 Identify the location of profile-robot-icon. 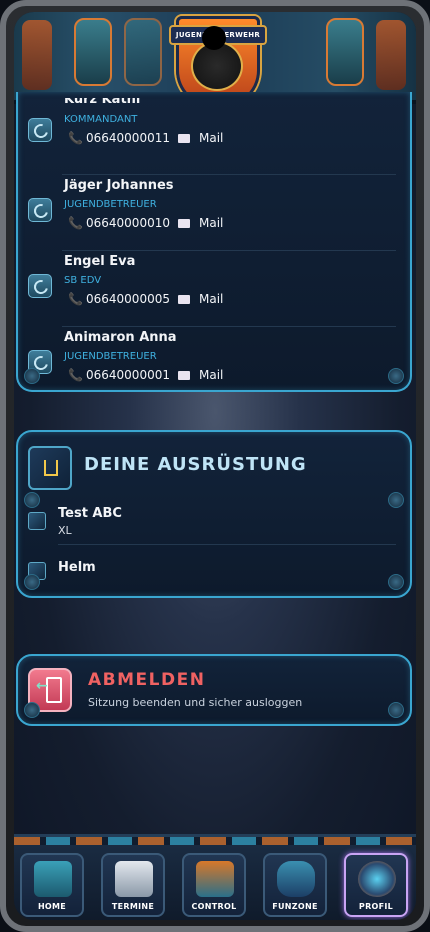
(377, 879).